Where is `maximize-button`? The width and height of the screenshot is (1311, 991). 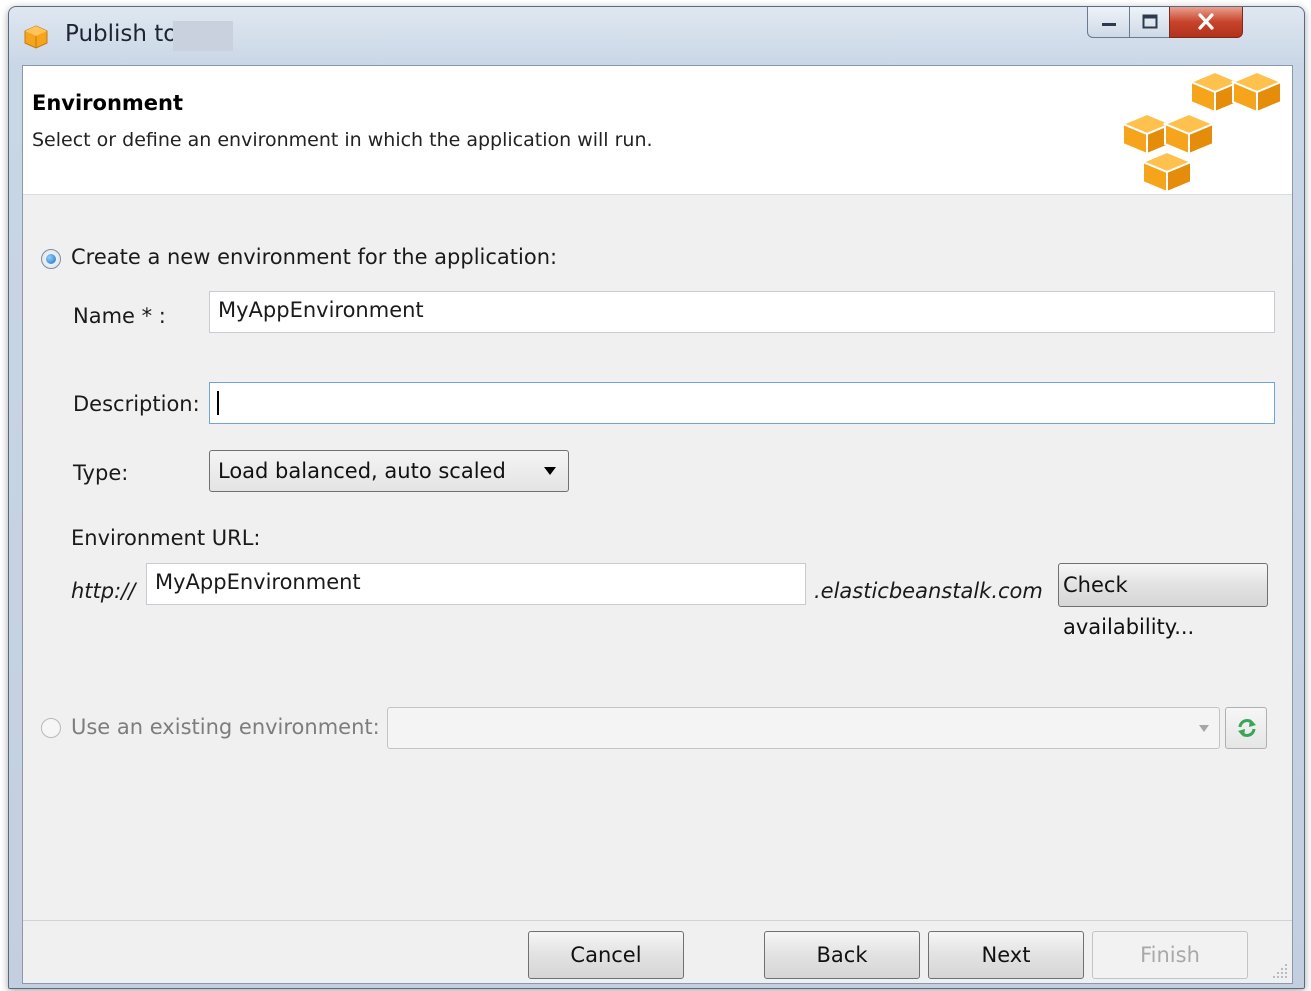
maximize-button is located at coordinates (1150, 22).